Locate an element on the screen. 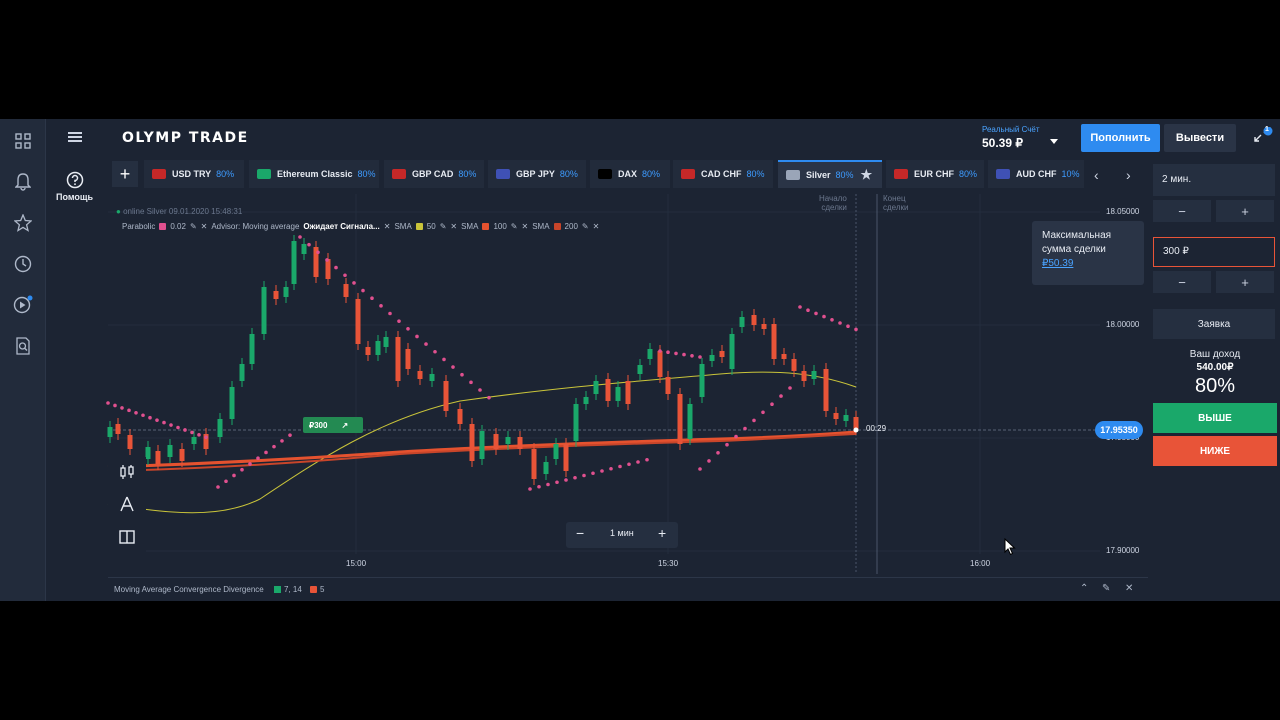 The width and height of the screenshot is (1280, 720). favorite-star-icon: ★ is located at coordinates (867, 175).